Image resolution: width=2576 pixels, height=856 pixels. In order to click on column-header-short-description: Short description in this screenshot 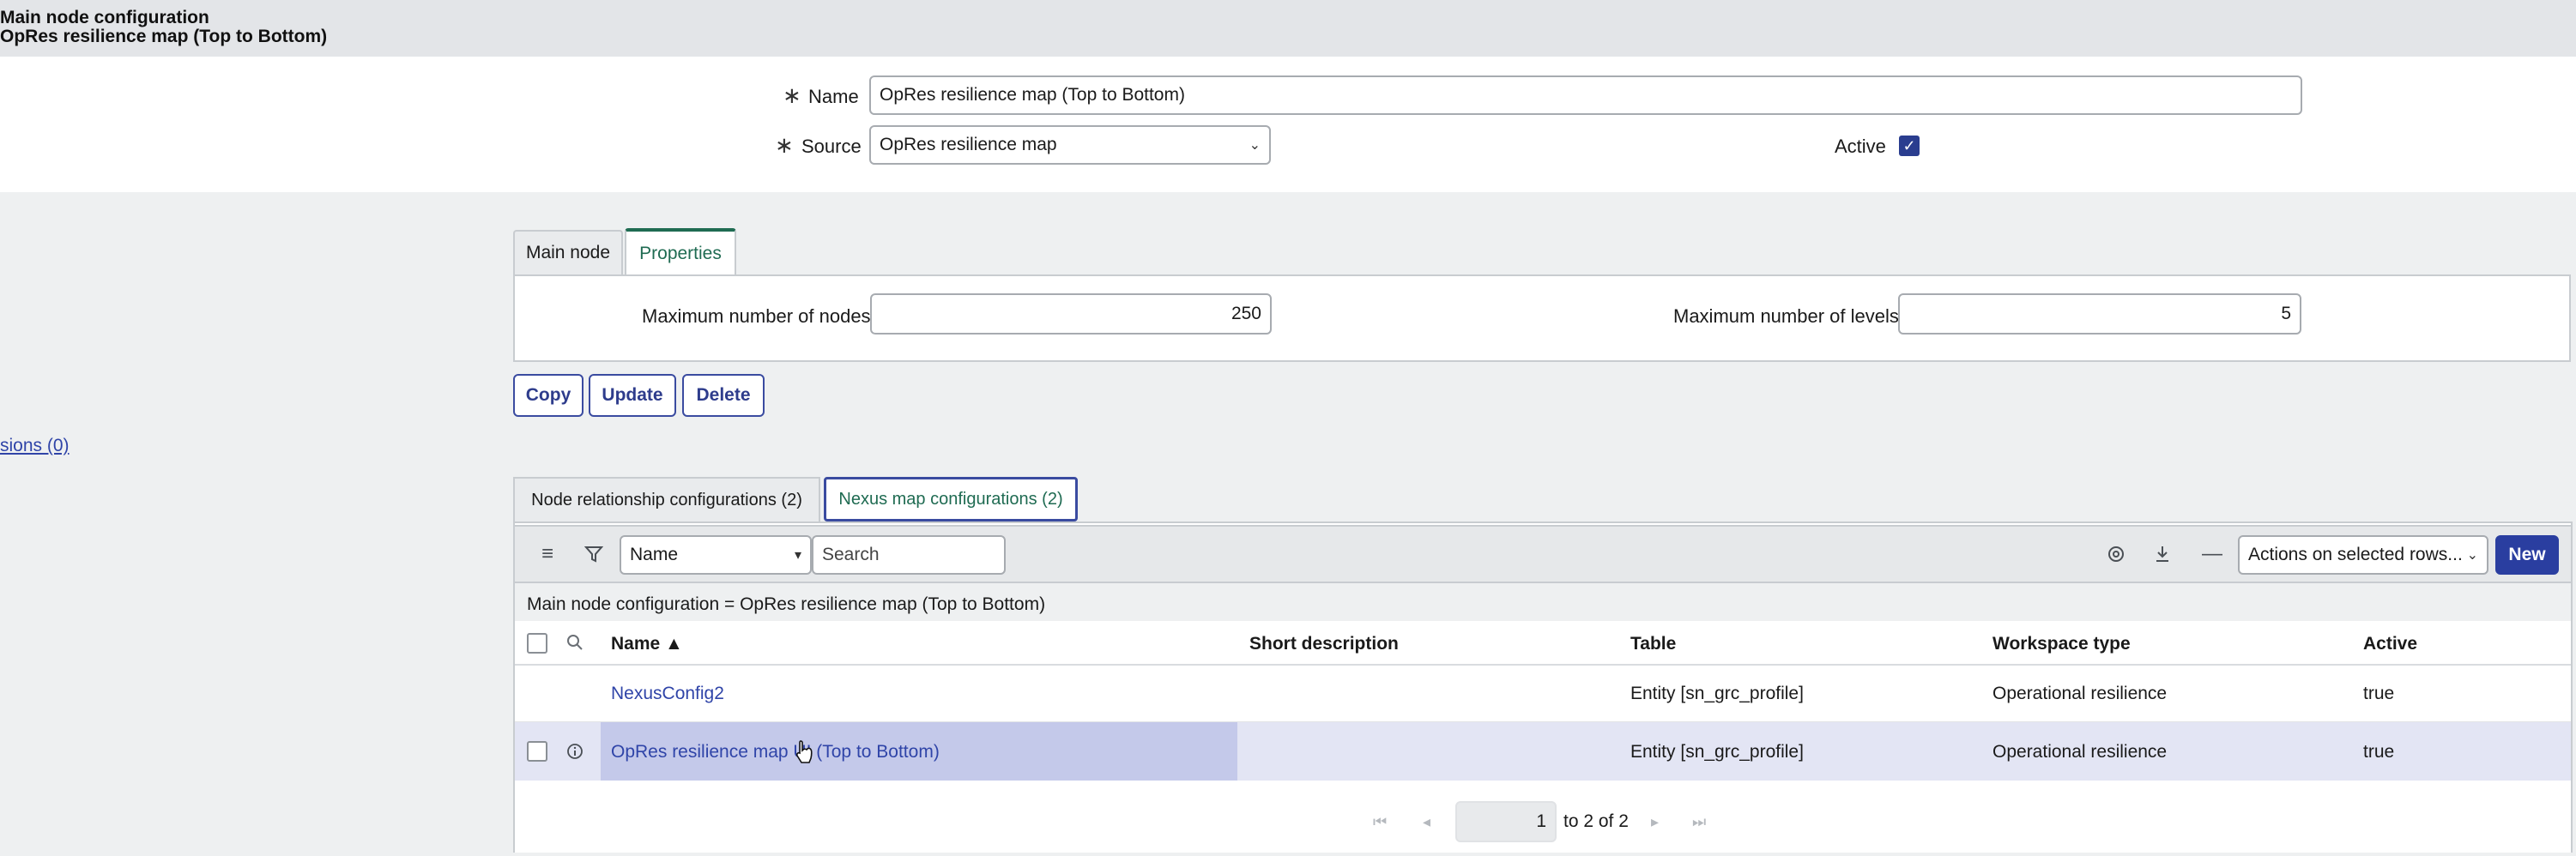, I will do `click(1324, 644)`.